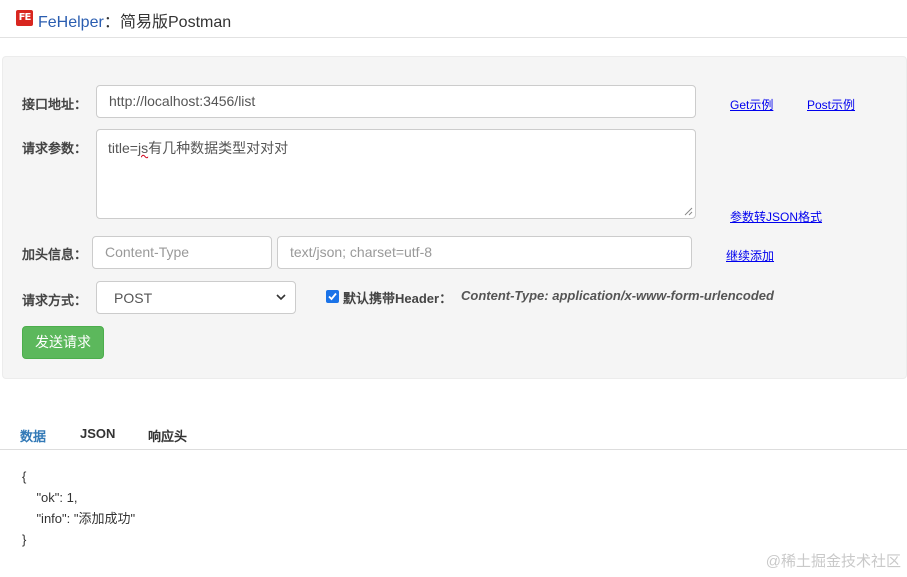  What do you see at coordinates (196, 297) in the screenshot?
I see `method-select: POST` at bounding box center [196, 297].